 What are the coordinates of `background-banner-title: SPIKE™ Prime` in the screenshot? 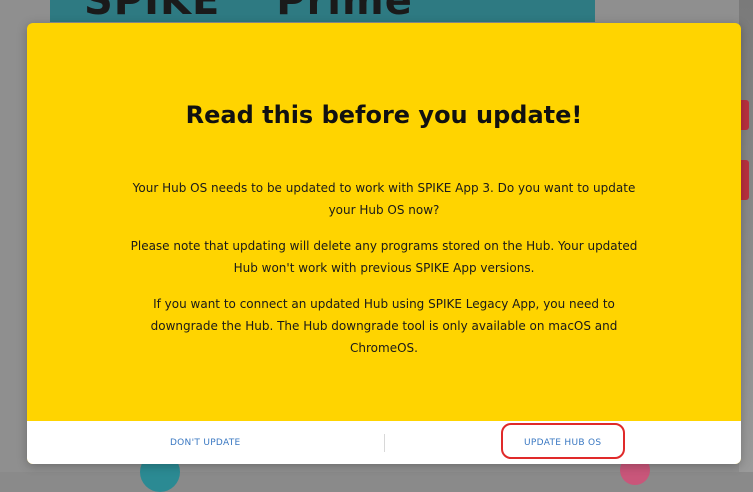 It's located at (248, 11).